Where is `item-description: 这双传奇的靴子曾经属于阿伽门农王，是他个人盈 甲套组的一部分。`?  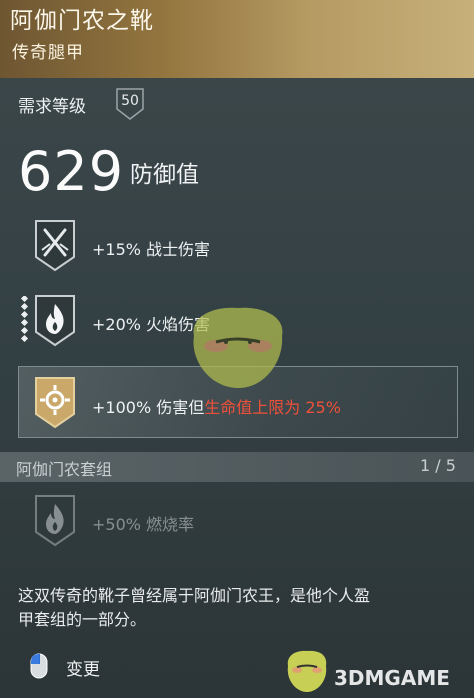
item-description: 这双传奇的靴子曾经属于阿伽门农王，是他个人盈 甲套组的一部分。 is located at coordinates (238, 608).